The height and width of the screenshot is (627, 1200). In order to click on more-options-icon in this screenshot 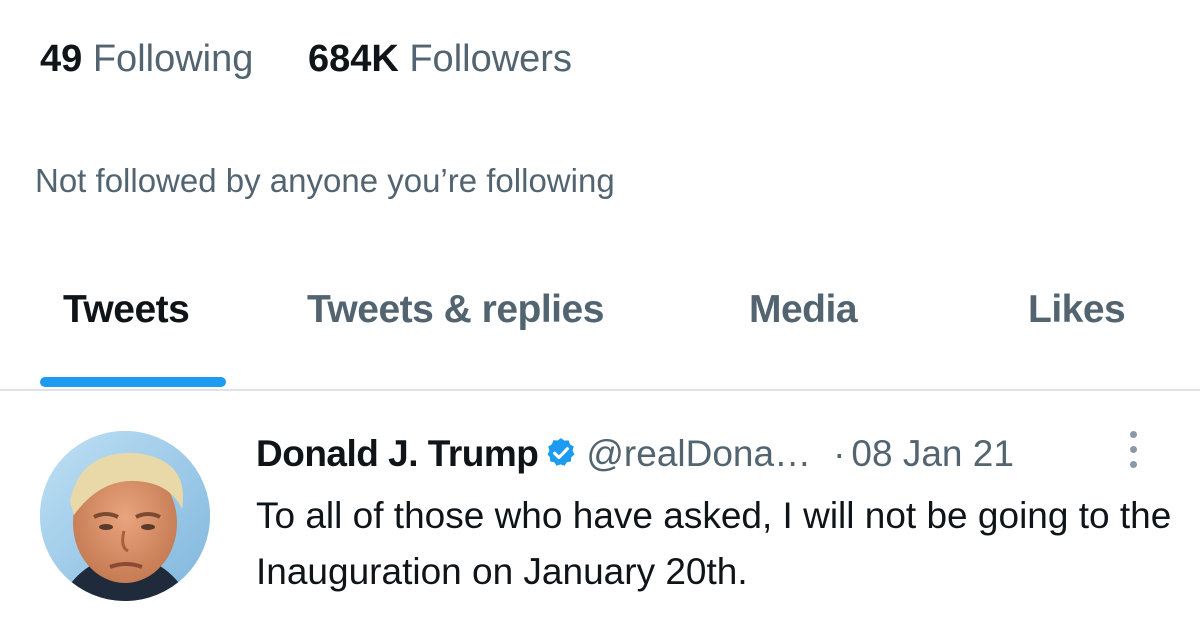, I will do `click(1133, 453)`.